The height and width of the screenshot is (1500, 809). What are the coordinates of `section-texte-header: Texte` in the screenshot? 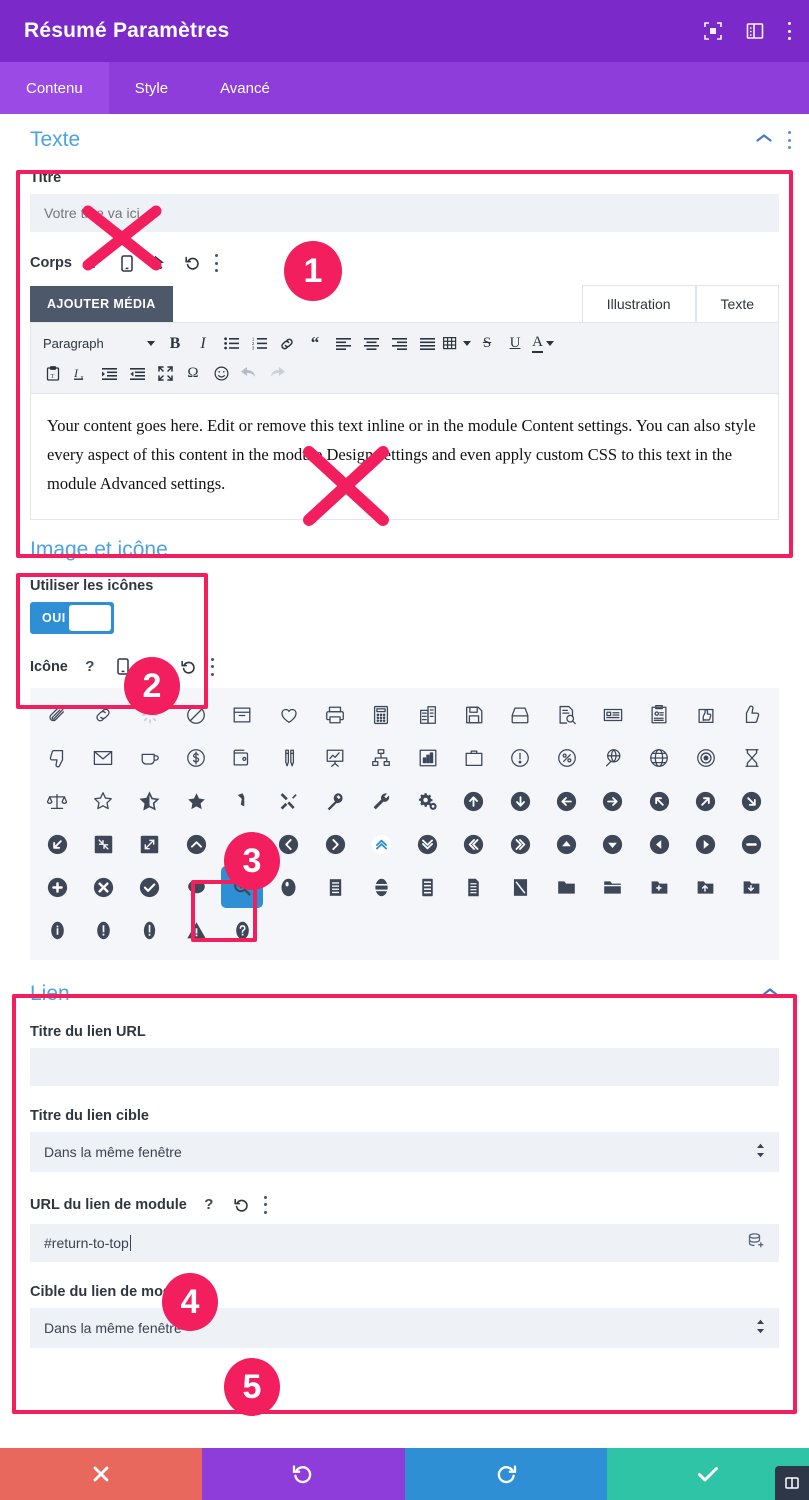 It's located at (404, 138).